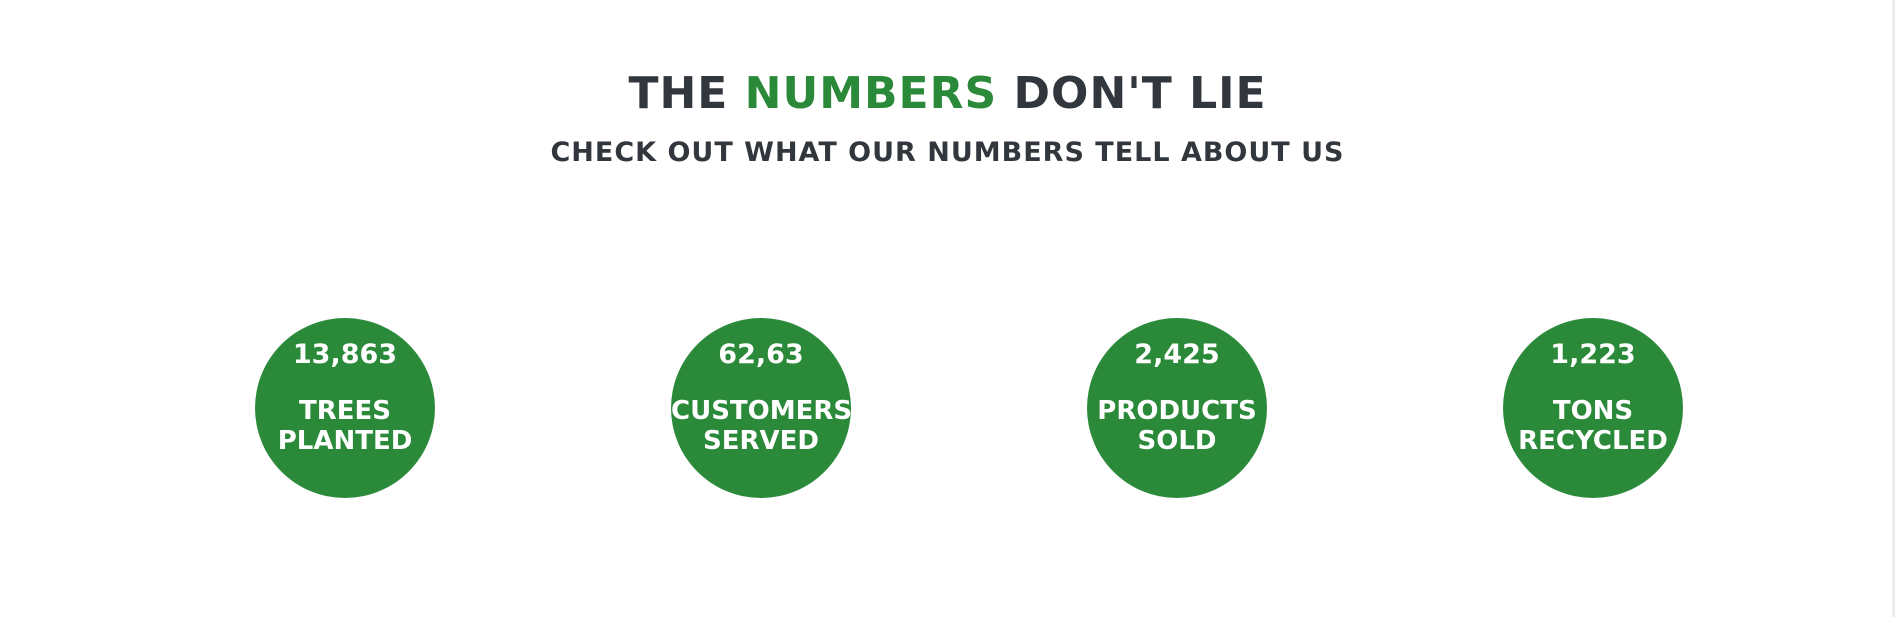  What do you see at coordinates (1177, 441) in the screenshot?
I see `stat-label-line: SOLD` at bounding box center [1177, 441].